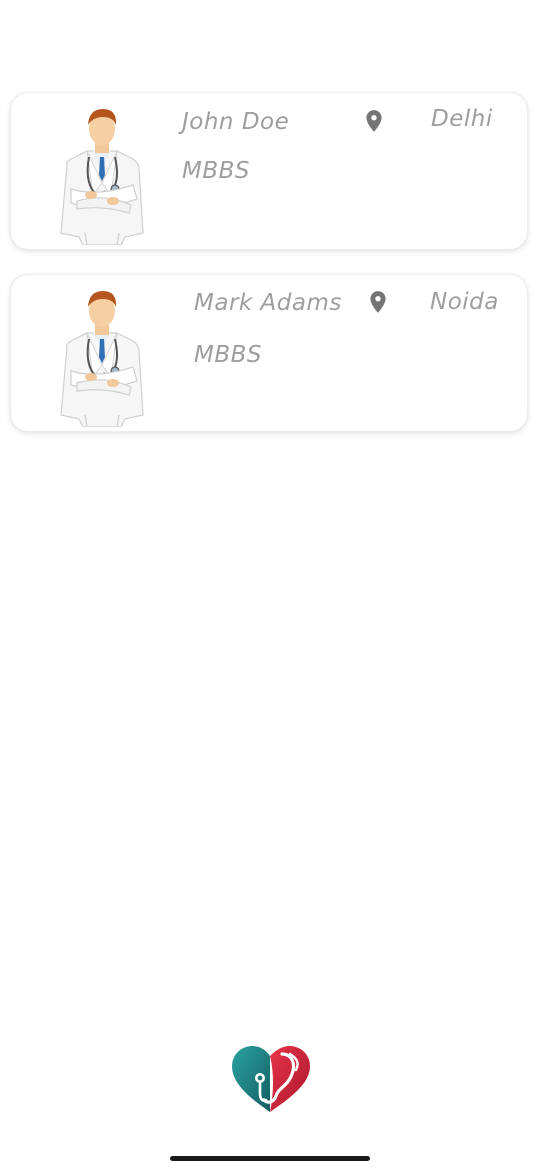  Describe the element at coordinates (270, 1158) in the screenshot. I see `home-indicator` at that location.